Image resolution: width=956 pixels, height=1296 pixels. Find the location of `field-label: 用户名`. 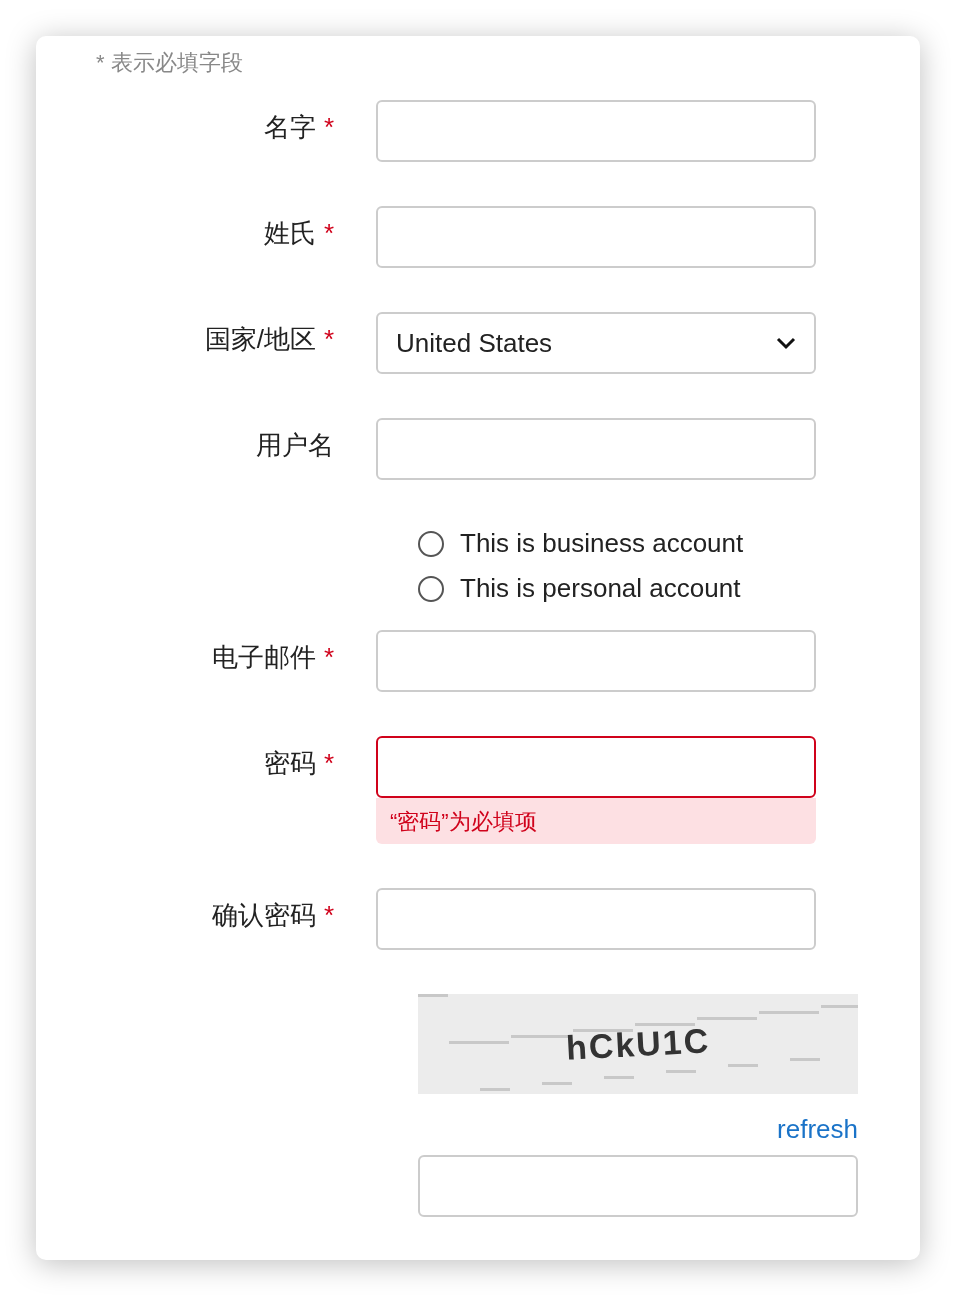

field-label: 用户名 is located at coordinates (295, 445).